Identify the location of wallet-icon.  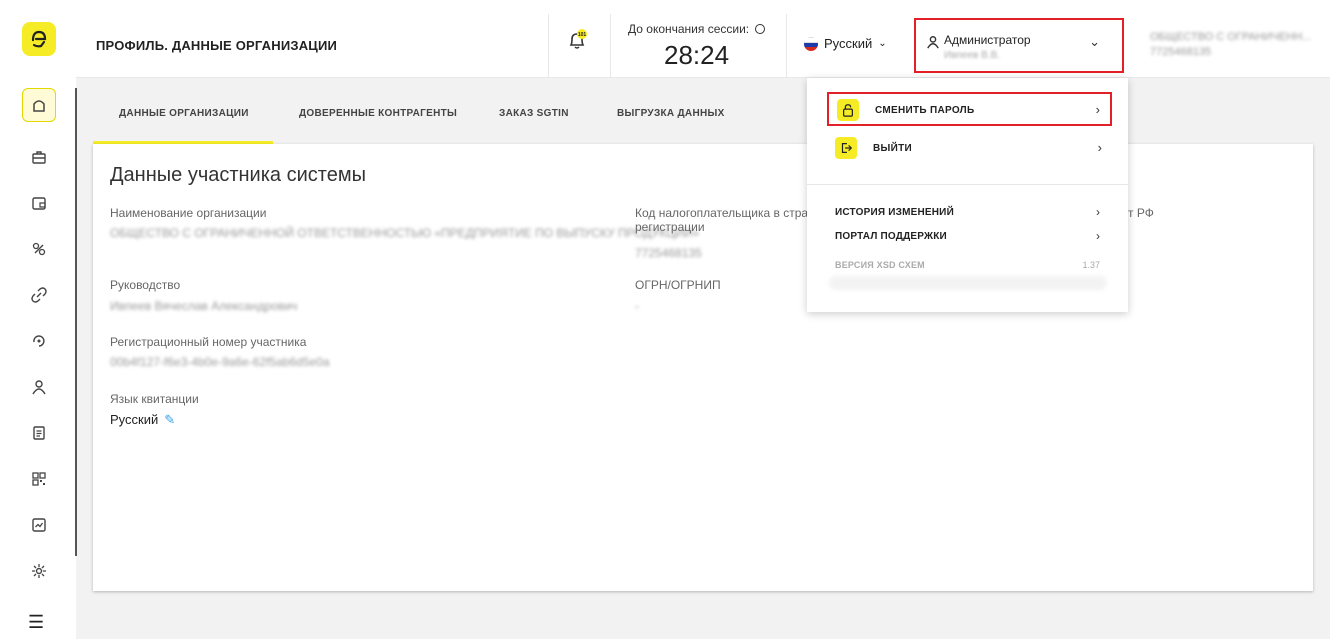
(39, 203).